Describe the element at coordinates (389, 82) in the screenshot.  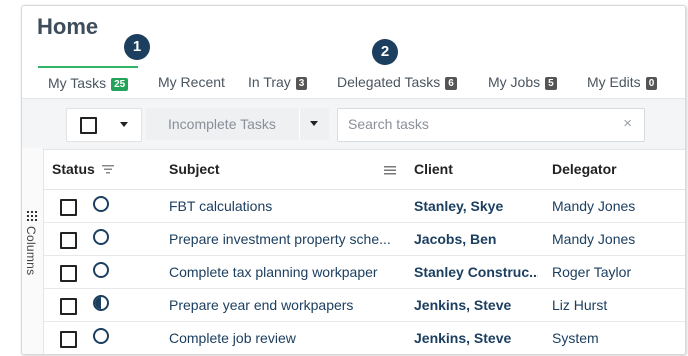
I see `tab-label: Delegated Tasks` at that location.